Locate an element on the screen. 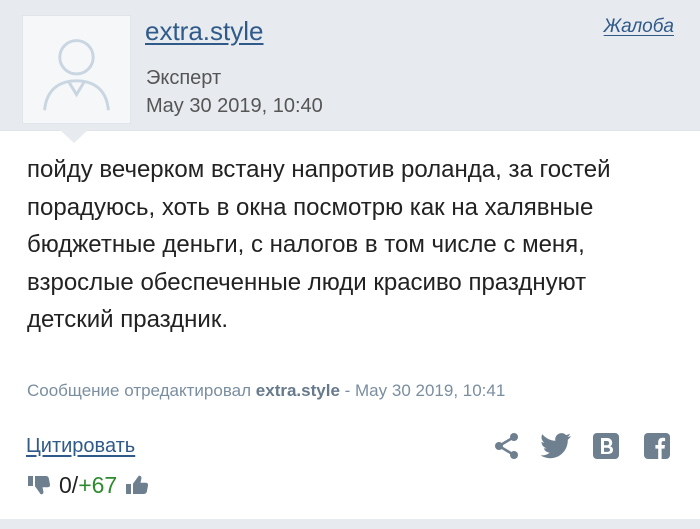 The image size is (700, 529). thumbs-down-icon is located at coordinates (39, 485).